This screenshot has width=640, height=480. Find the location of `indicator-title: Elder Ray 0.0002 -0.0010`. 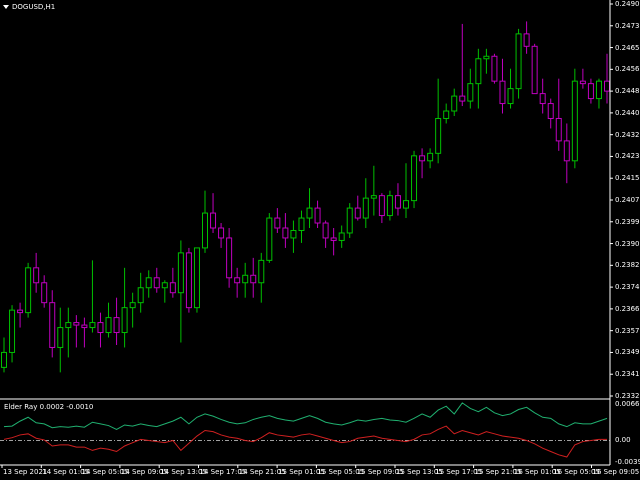

indicator-title: Elder Ray 0.0002 -0.0010 is located at coordinates (48, 407).